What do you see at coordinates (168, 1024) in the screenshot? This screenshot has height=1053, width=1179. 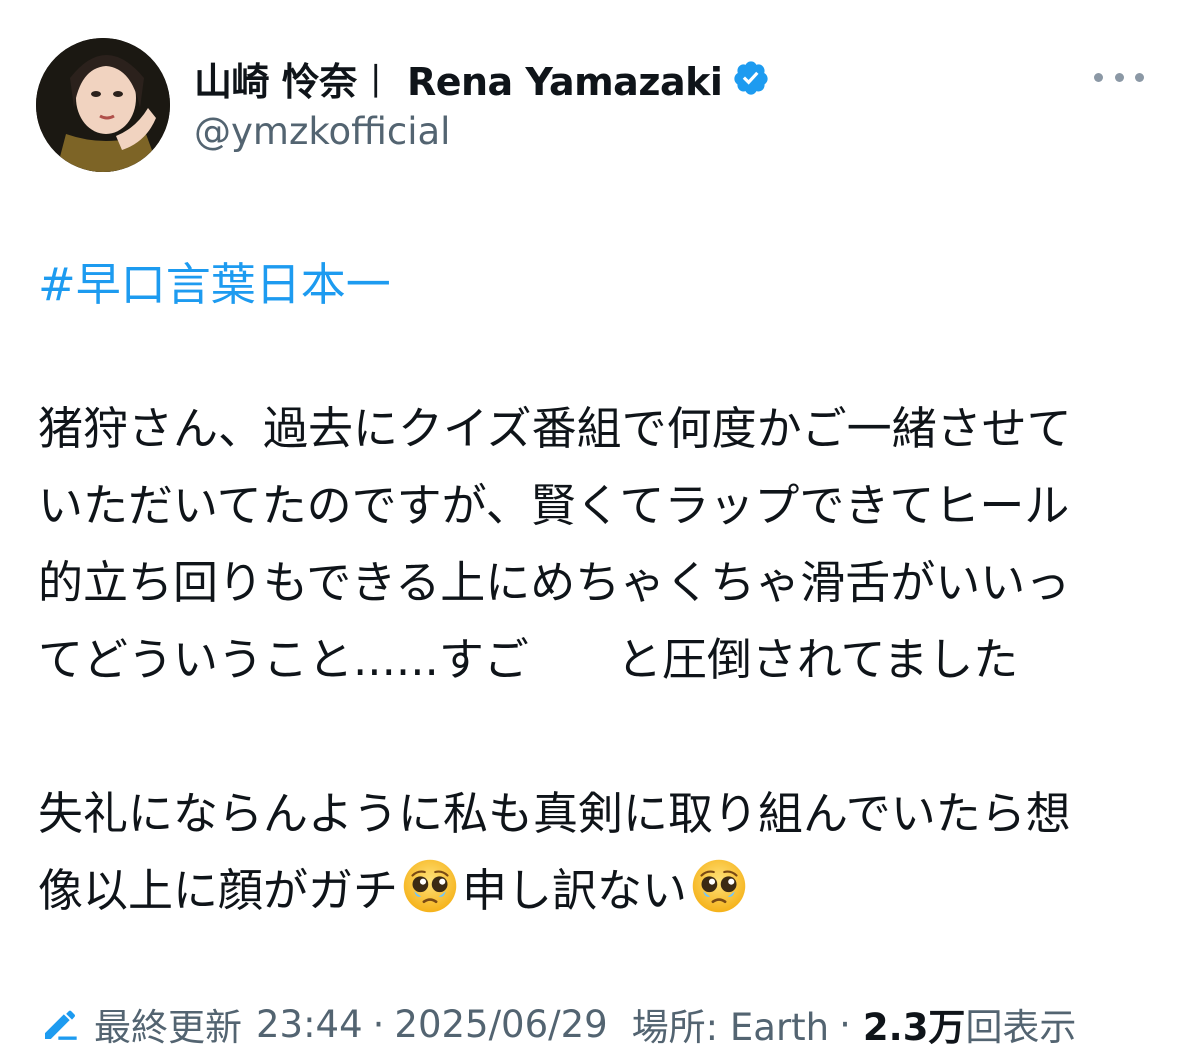 I see `edited-label: 最終更新` at bounding box center [168, 1024].